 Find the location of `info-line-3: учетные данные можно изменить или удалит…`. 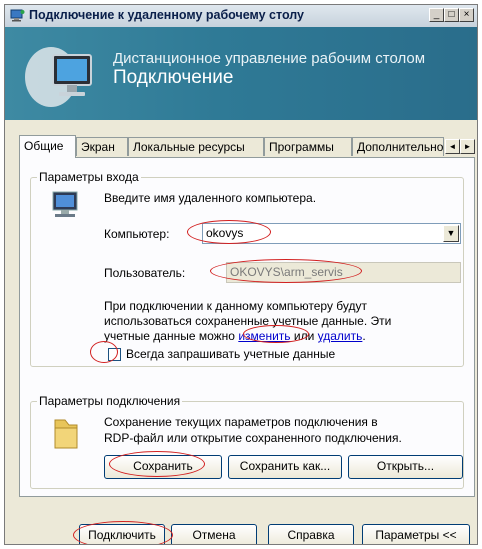

info-line-3: учетные данные можно изменить или удалит… is located at coordinates (235, 336).